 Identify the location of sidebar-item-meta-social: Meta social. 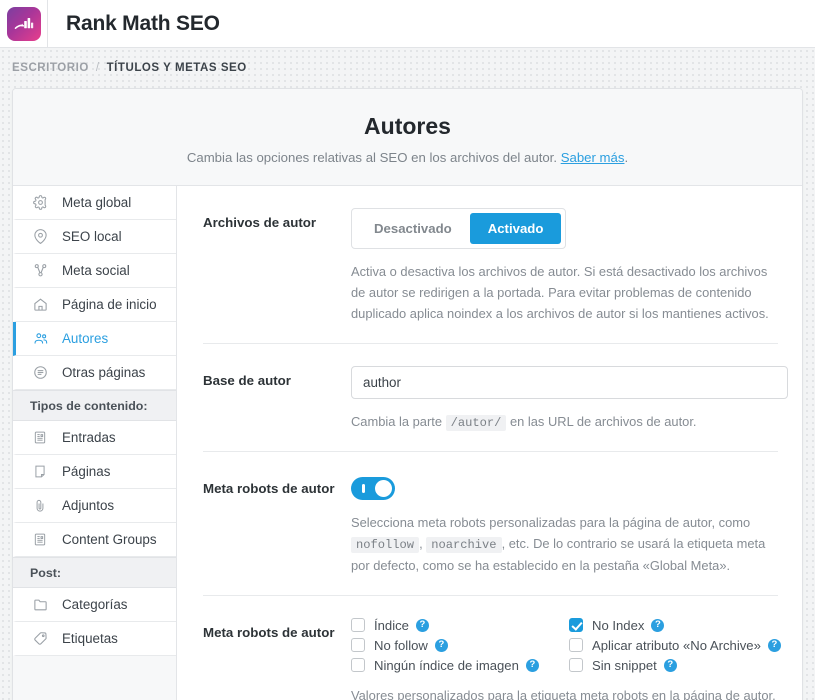
(94, 271).